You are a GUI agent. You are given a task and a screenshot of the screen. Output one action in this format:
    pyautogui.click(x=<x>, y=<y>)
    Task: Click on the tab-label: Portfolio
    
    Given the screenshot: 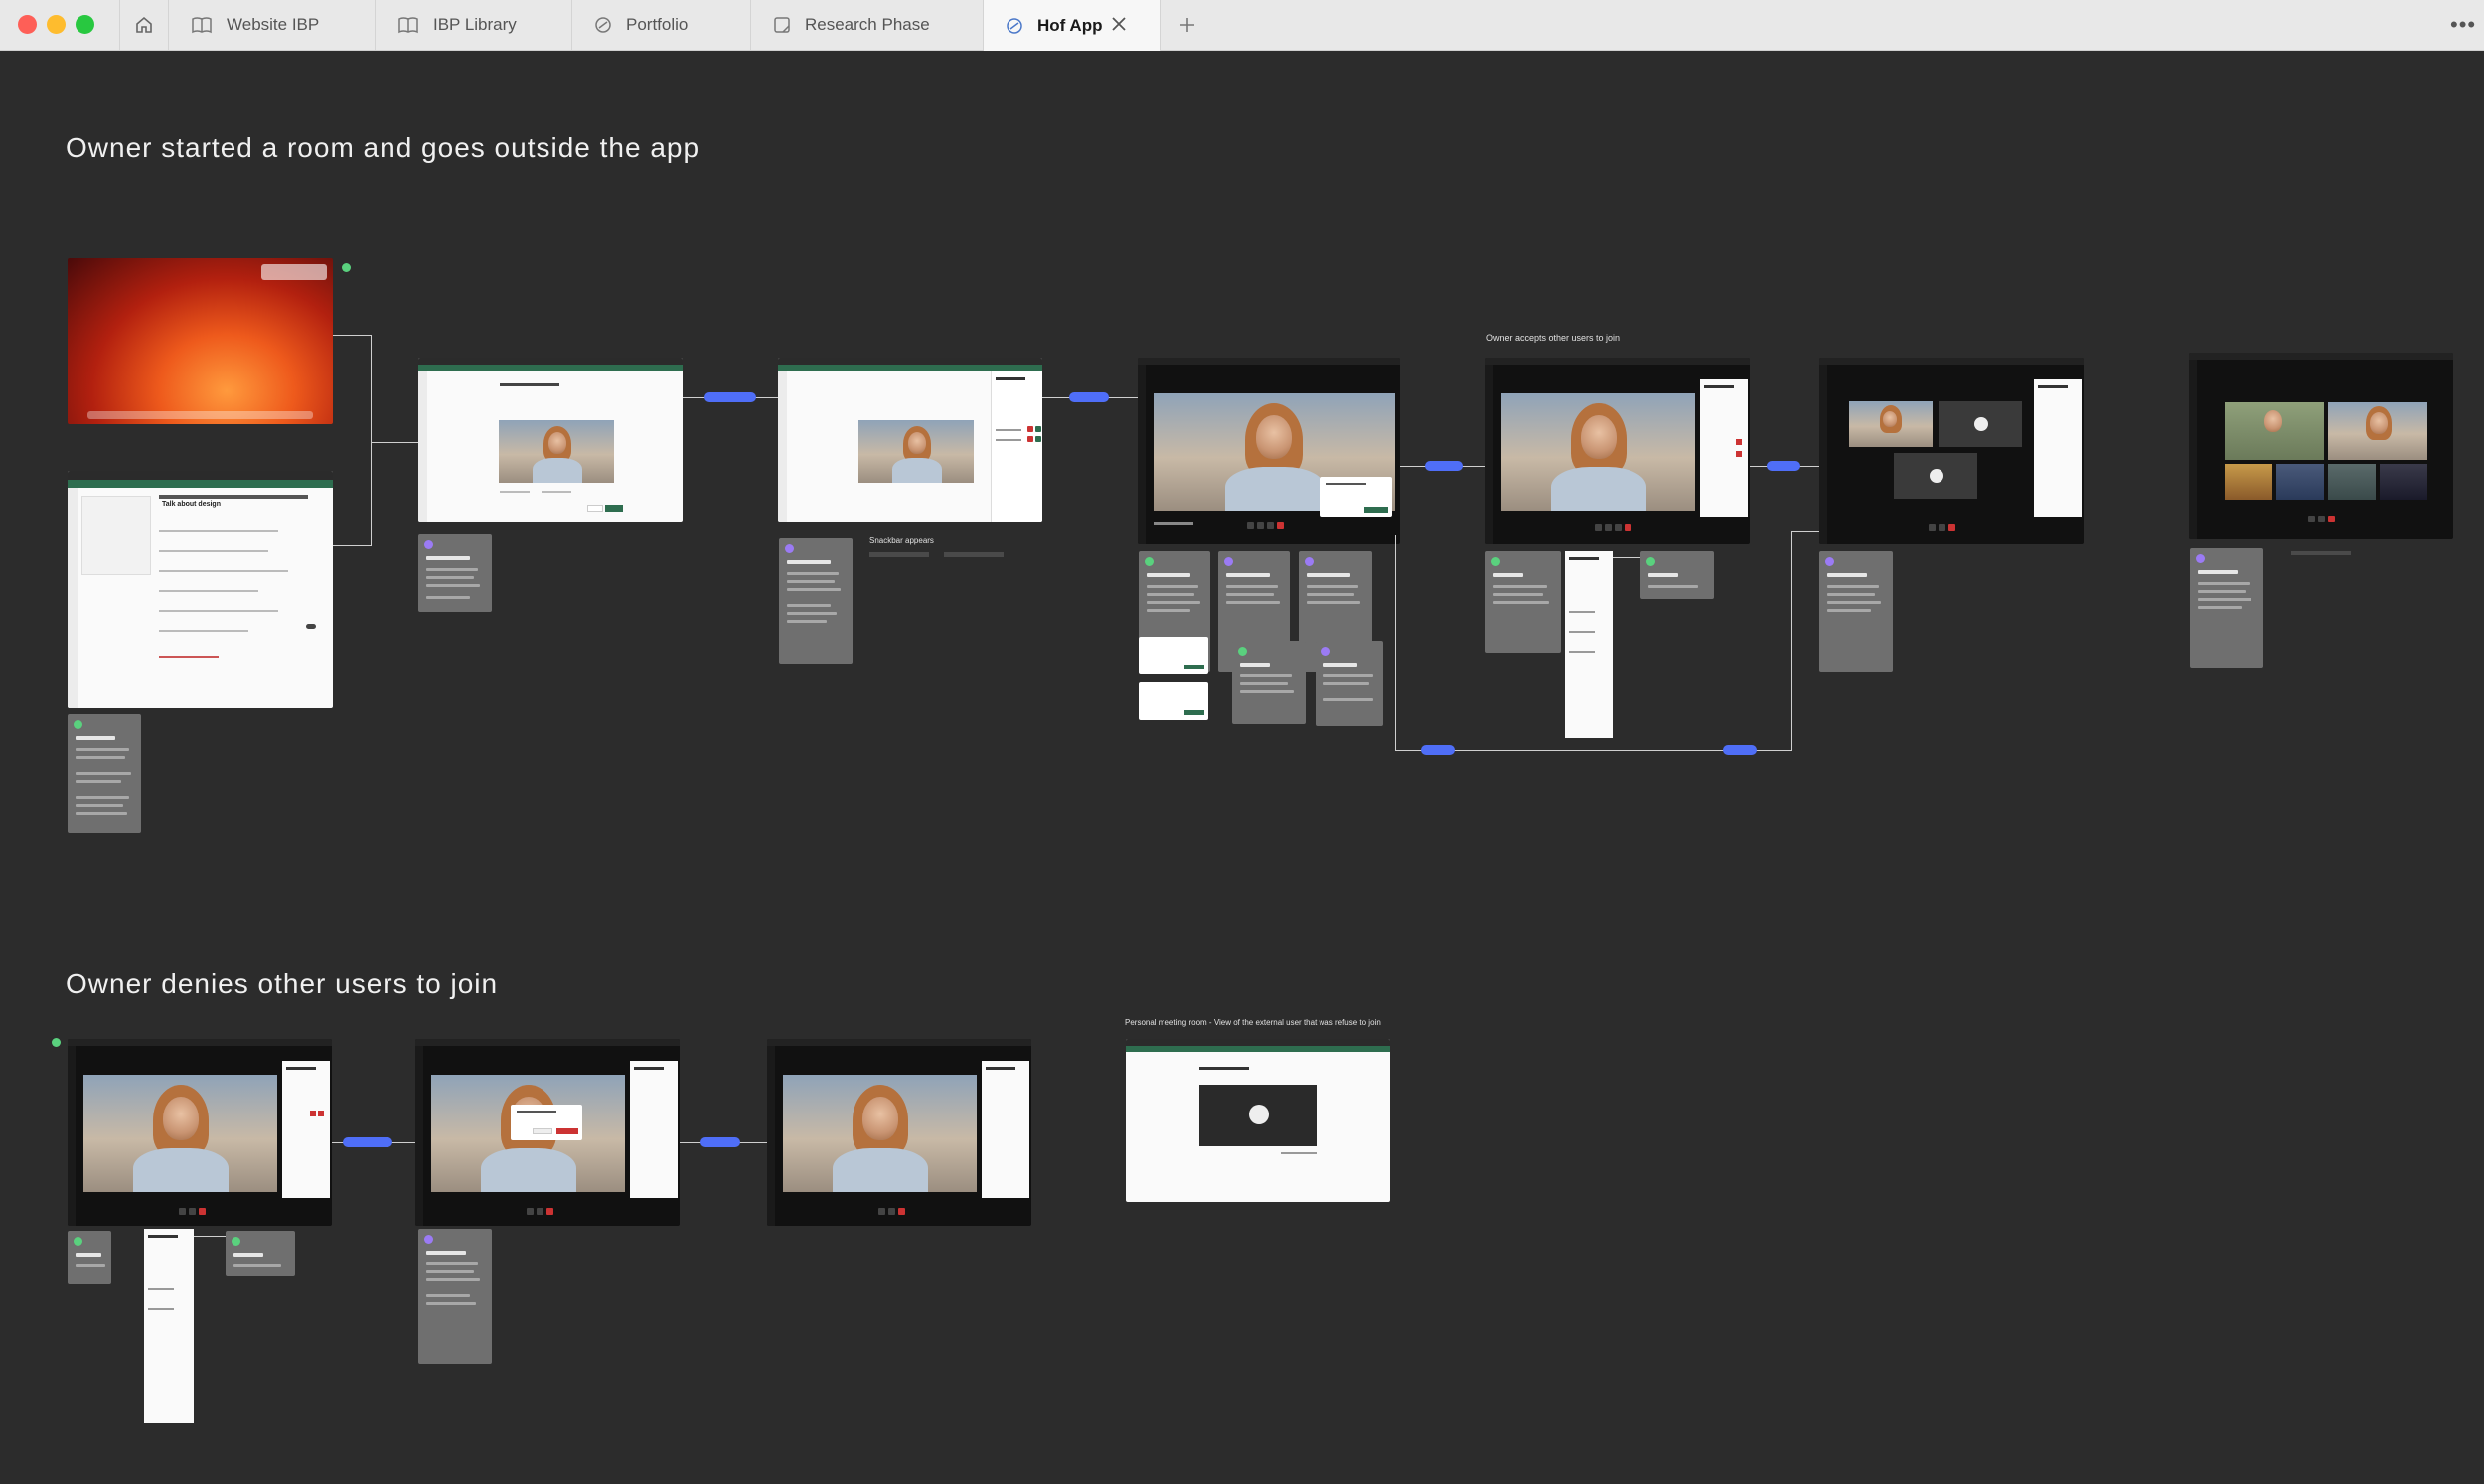 What is the action you would take?
    pyautogui.click(x=657, y=24)
    